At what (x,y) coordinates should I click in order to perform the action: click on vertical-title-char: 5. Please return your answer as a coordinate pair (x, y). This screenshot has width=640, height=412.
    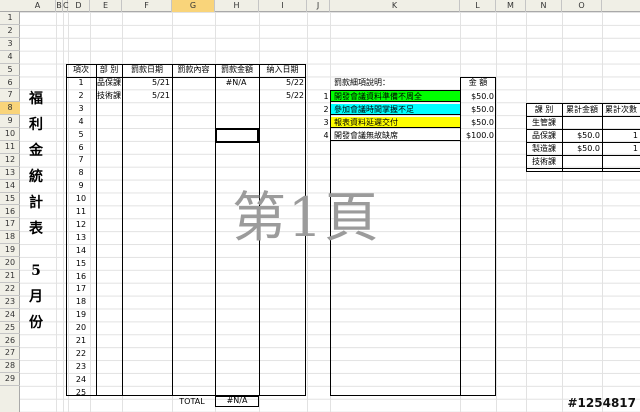
    Looking at the image, I should click on (36, 271).